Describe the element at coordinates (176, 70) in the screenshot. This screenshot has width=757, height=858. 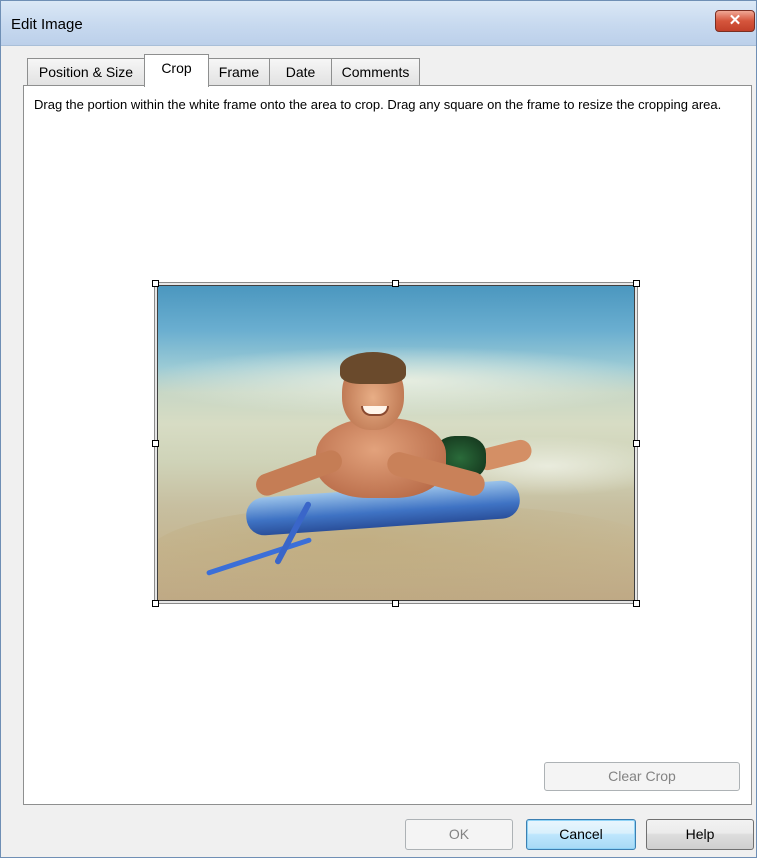
I see `tab-crop: Crop` at that location.